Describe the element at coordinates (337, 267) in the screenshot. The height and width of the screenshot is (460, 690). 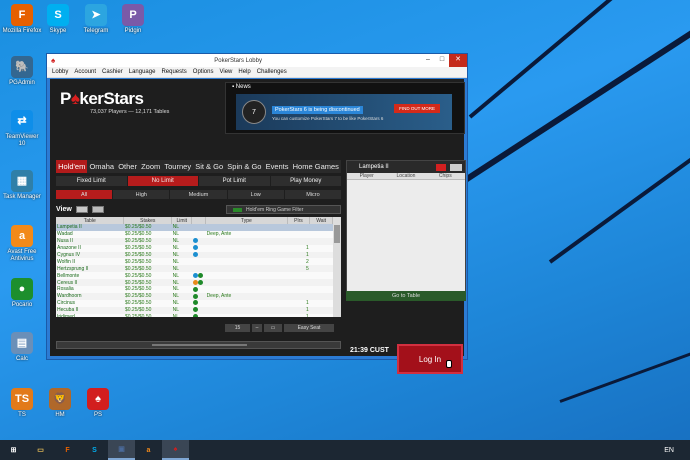
I see `table-scrollbar` at that location.